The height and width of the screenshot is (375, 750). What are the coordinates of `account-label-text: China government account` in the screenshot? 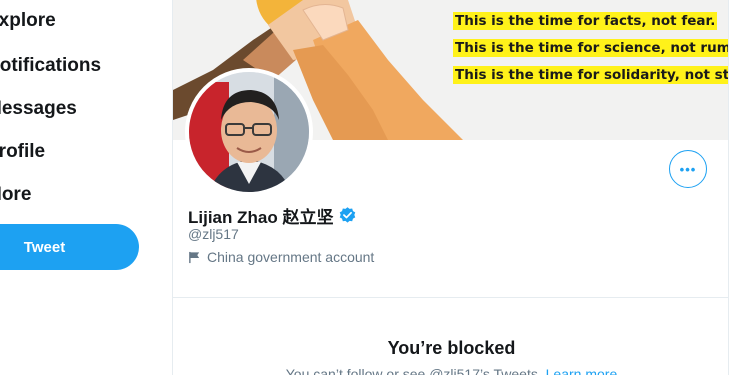 It's located at (291, 257).